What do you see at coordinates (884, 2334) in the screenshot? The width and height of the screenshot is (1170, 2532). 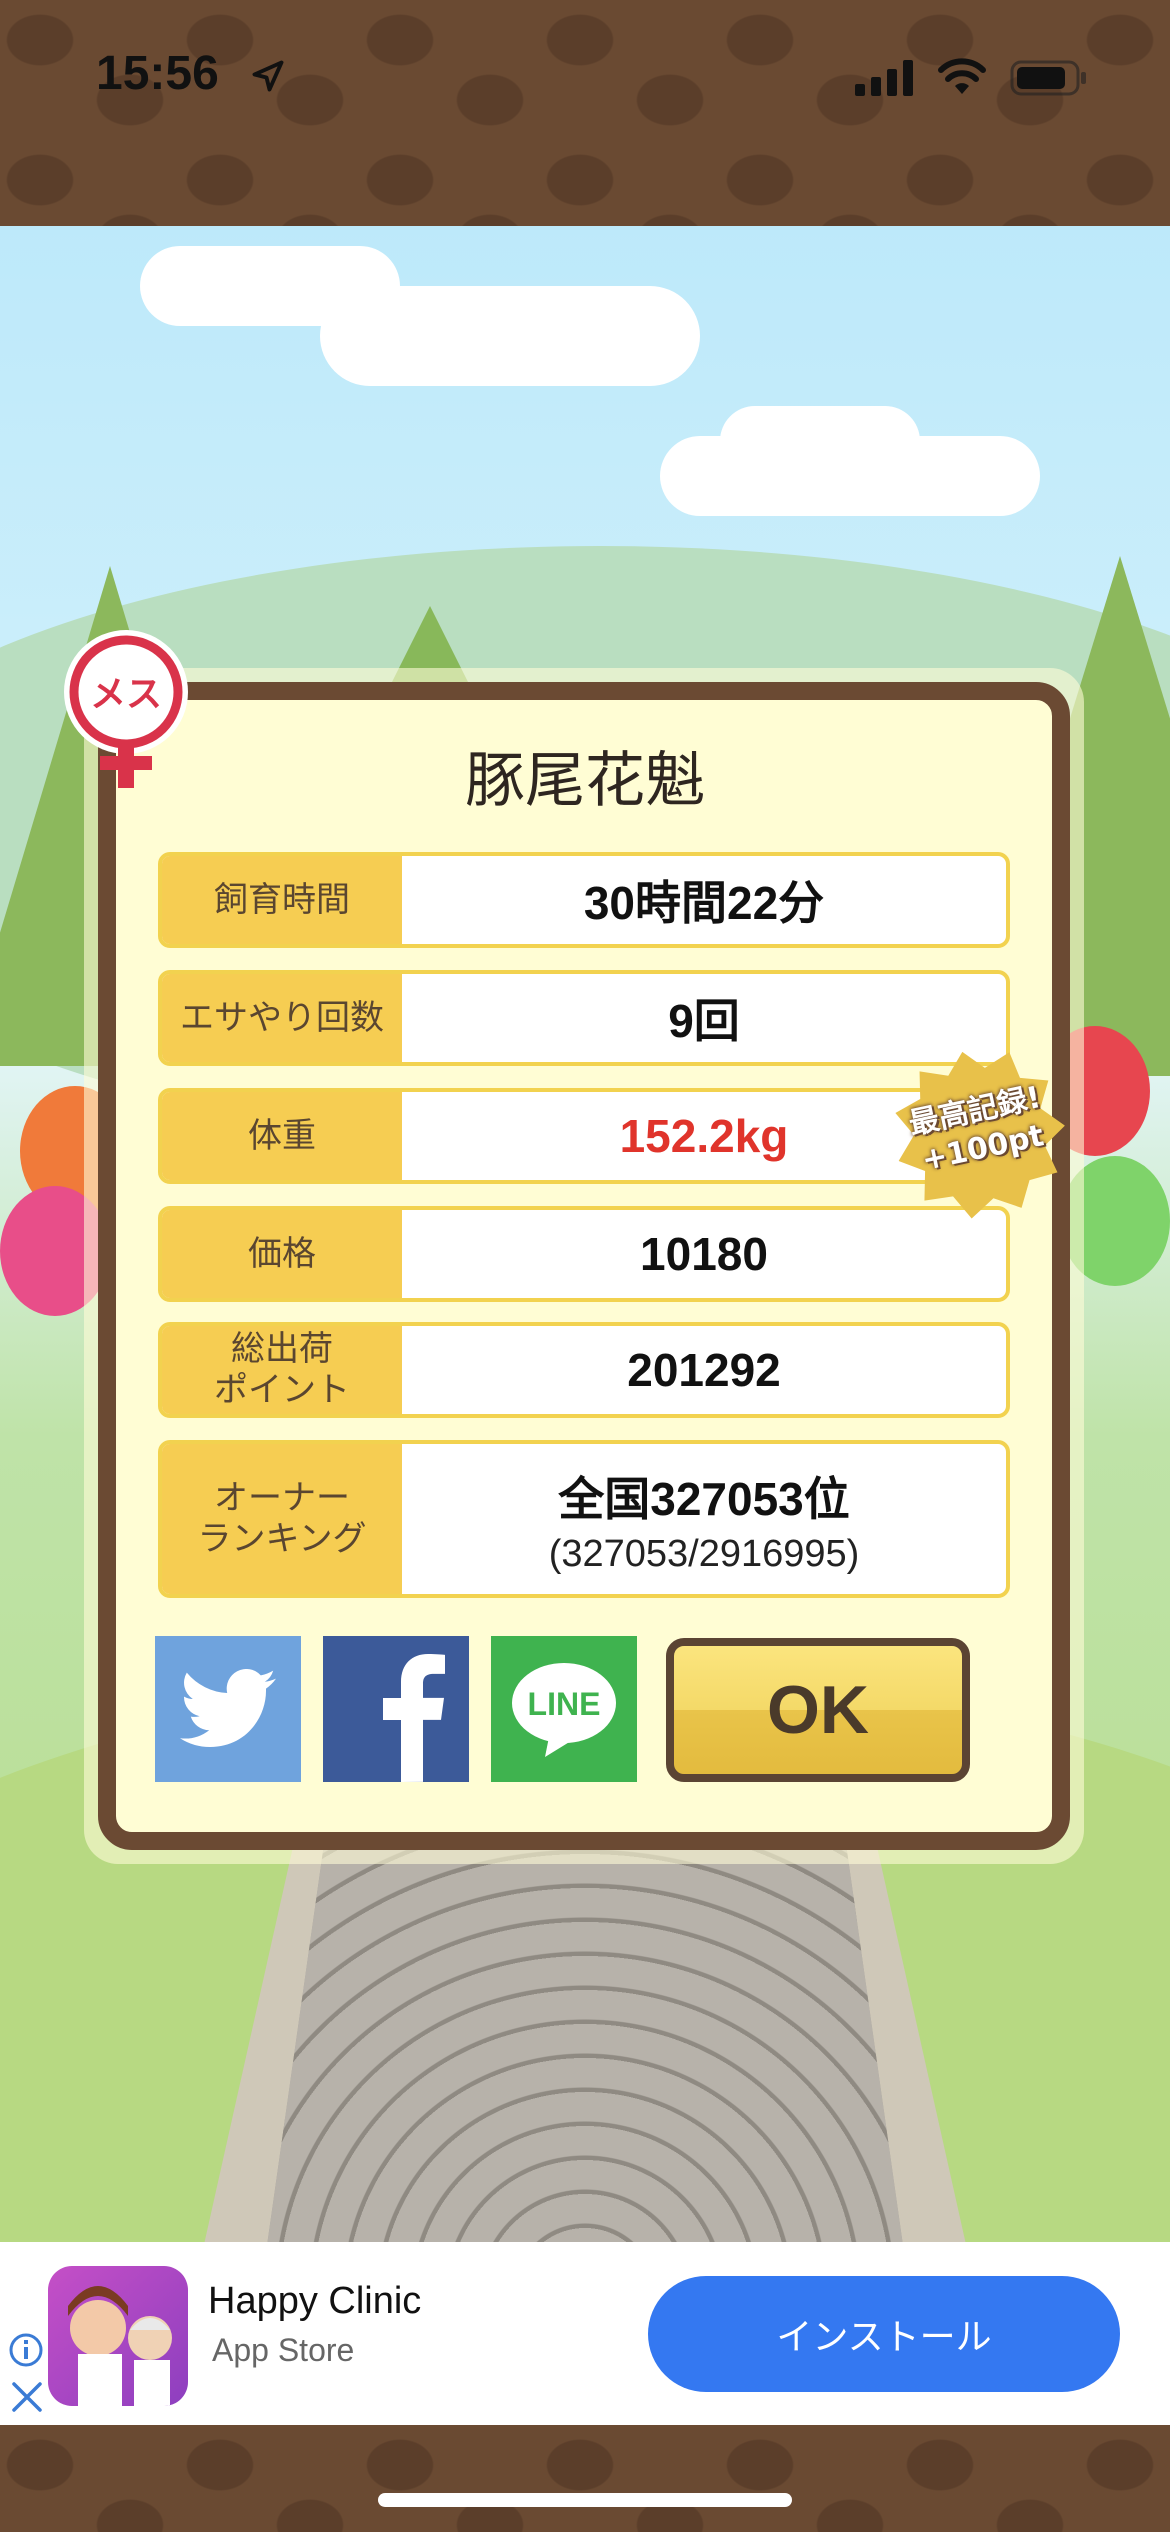 I see `install-button: インストール` at bounding box center [884, 2334].